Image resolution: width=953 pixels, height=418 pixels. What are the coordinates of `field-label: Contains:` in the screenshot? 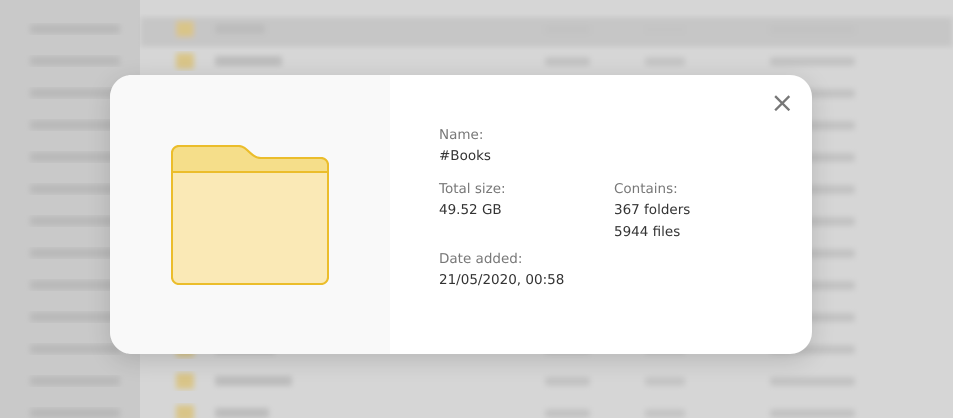 It's located at (646, 189).